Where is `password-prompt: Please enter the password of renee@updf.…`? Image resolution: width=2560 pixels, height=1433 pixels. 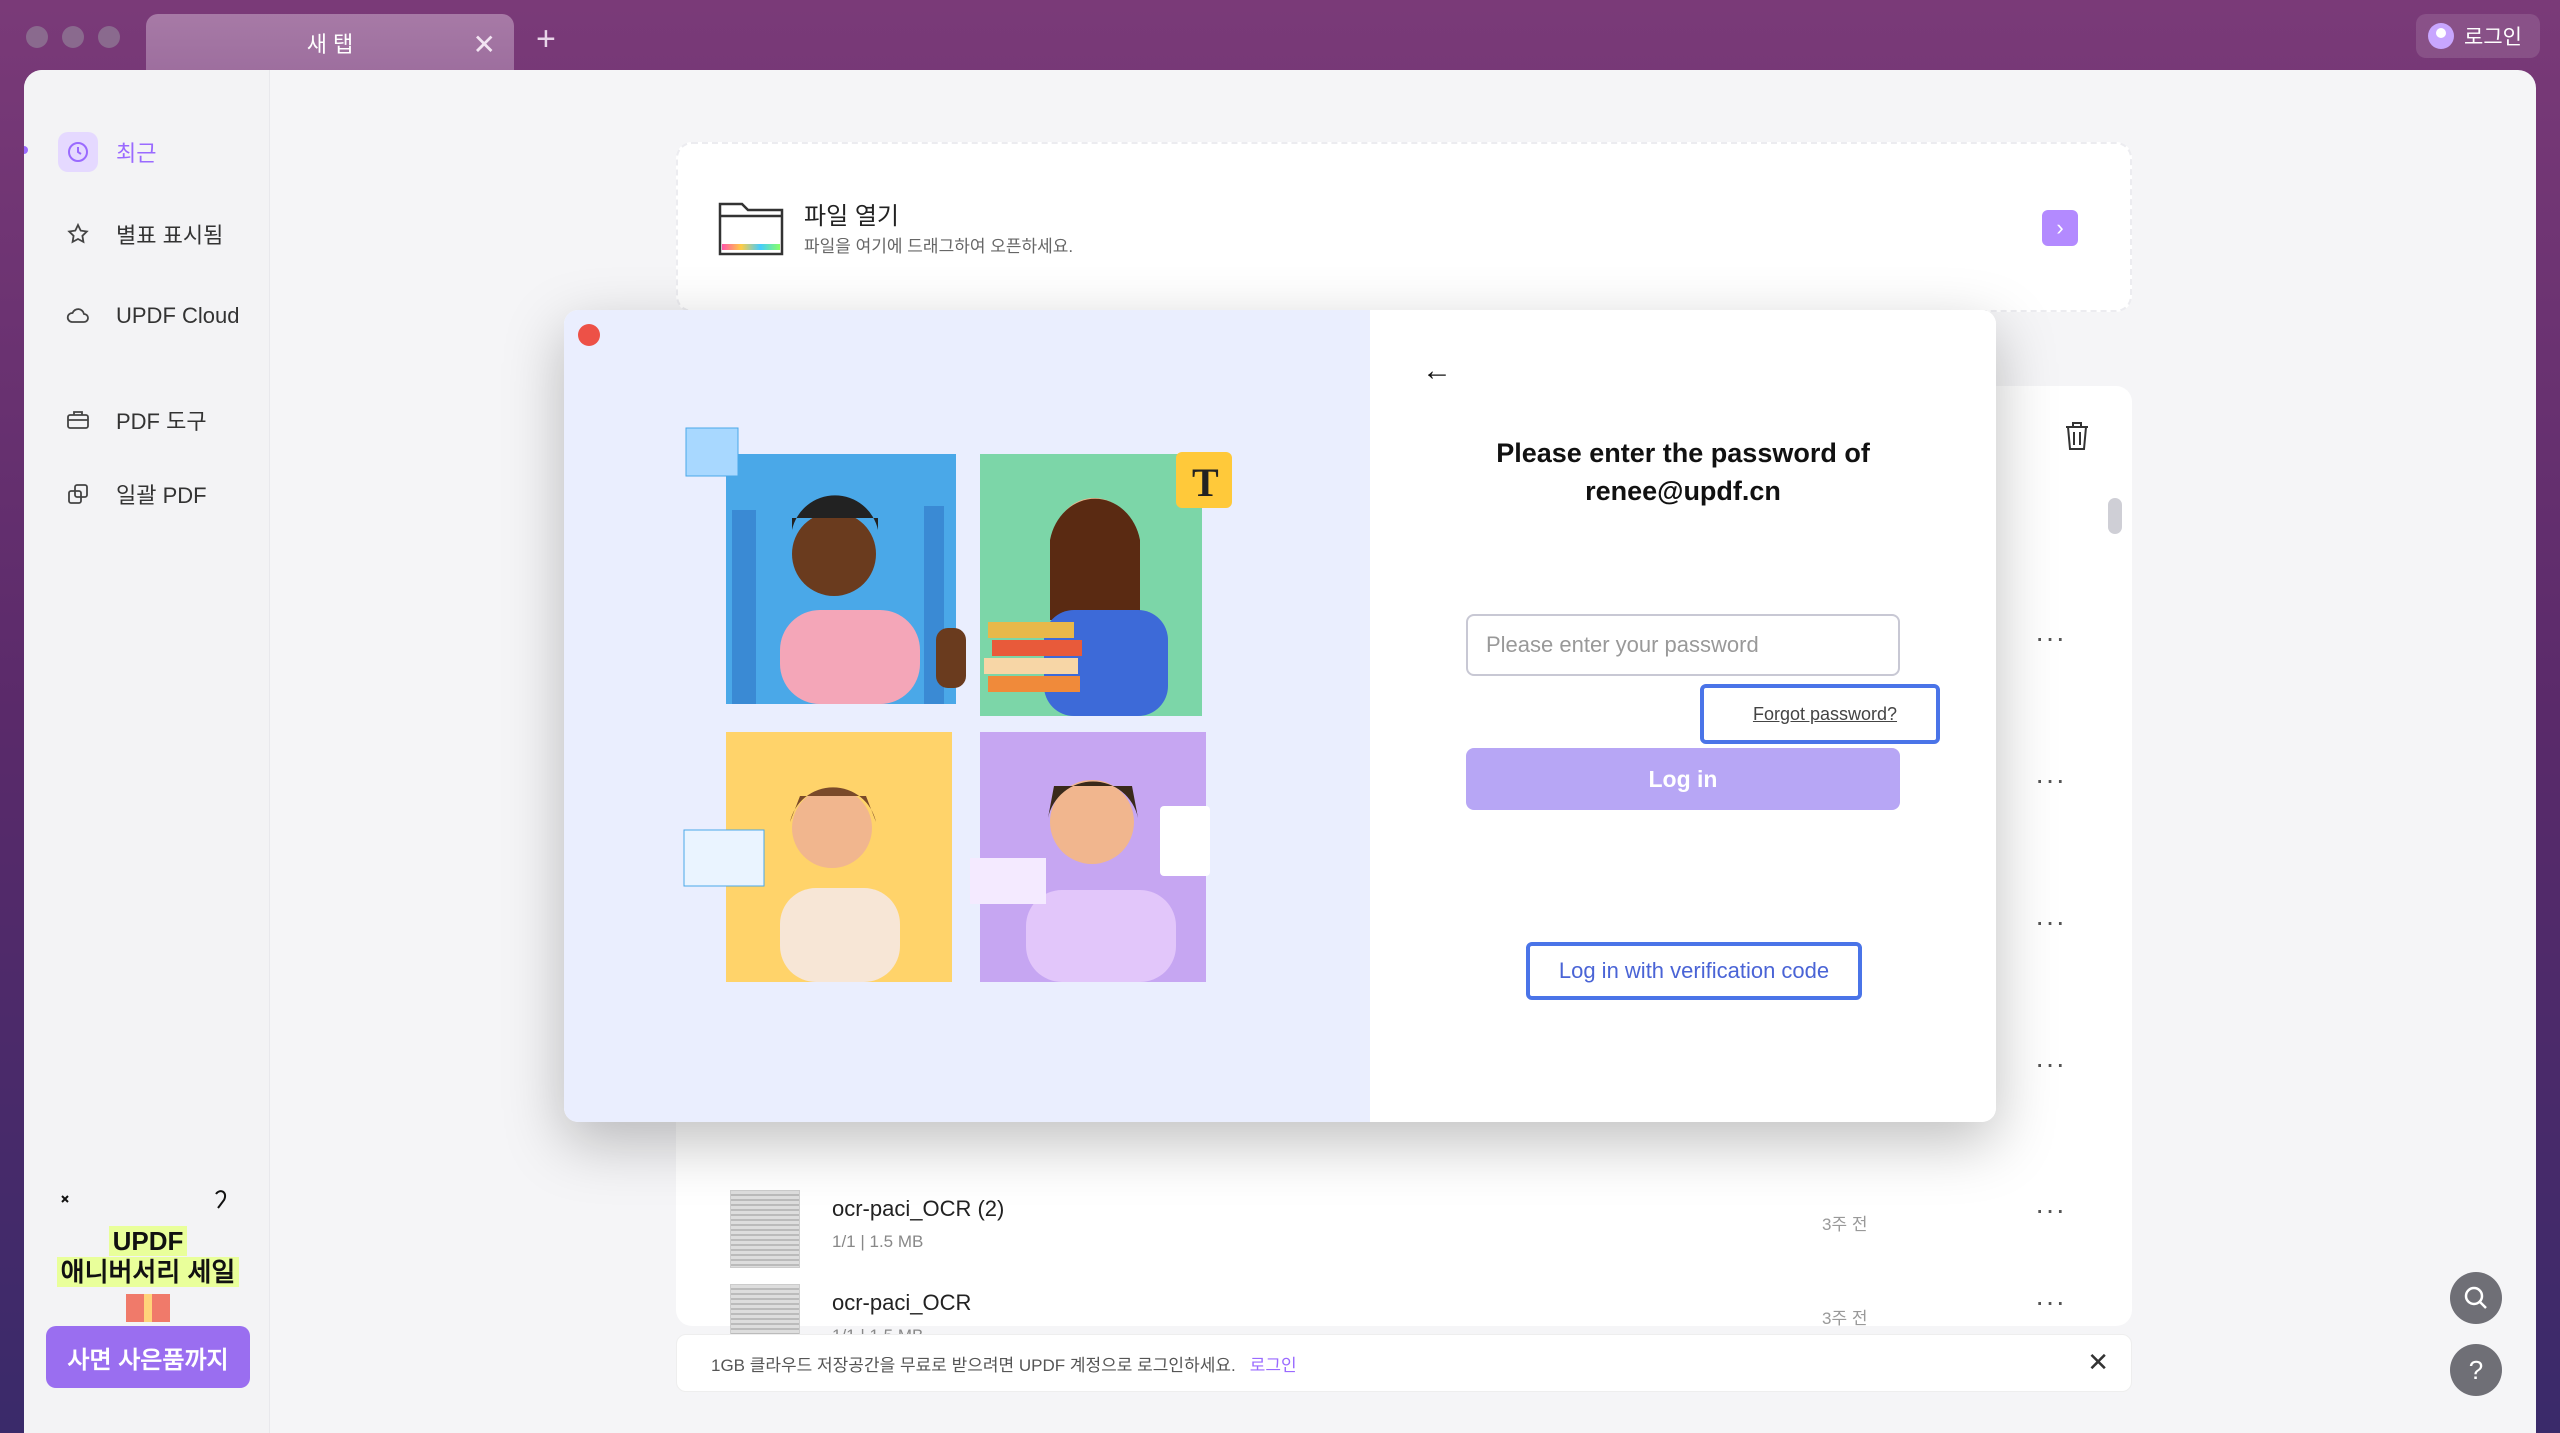 password-prompt: Please enter the password of renee@updf.… is located at coordinates (1683, 472).